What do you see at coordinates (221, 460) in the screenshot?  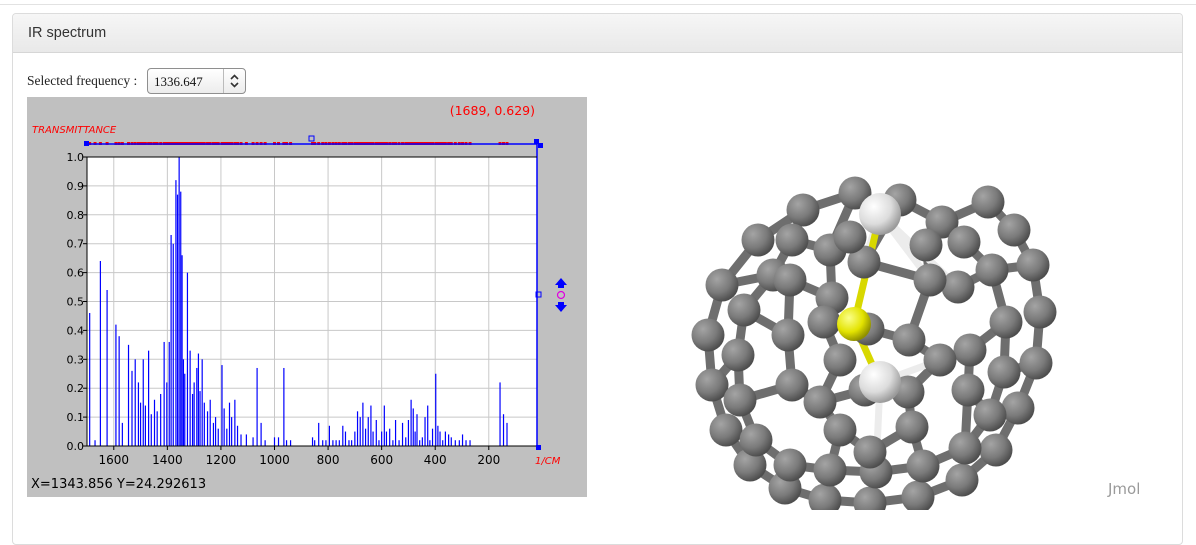 I see `x-tick-label: 1200` at bounding box center [221, 460].